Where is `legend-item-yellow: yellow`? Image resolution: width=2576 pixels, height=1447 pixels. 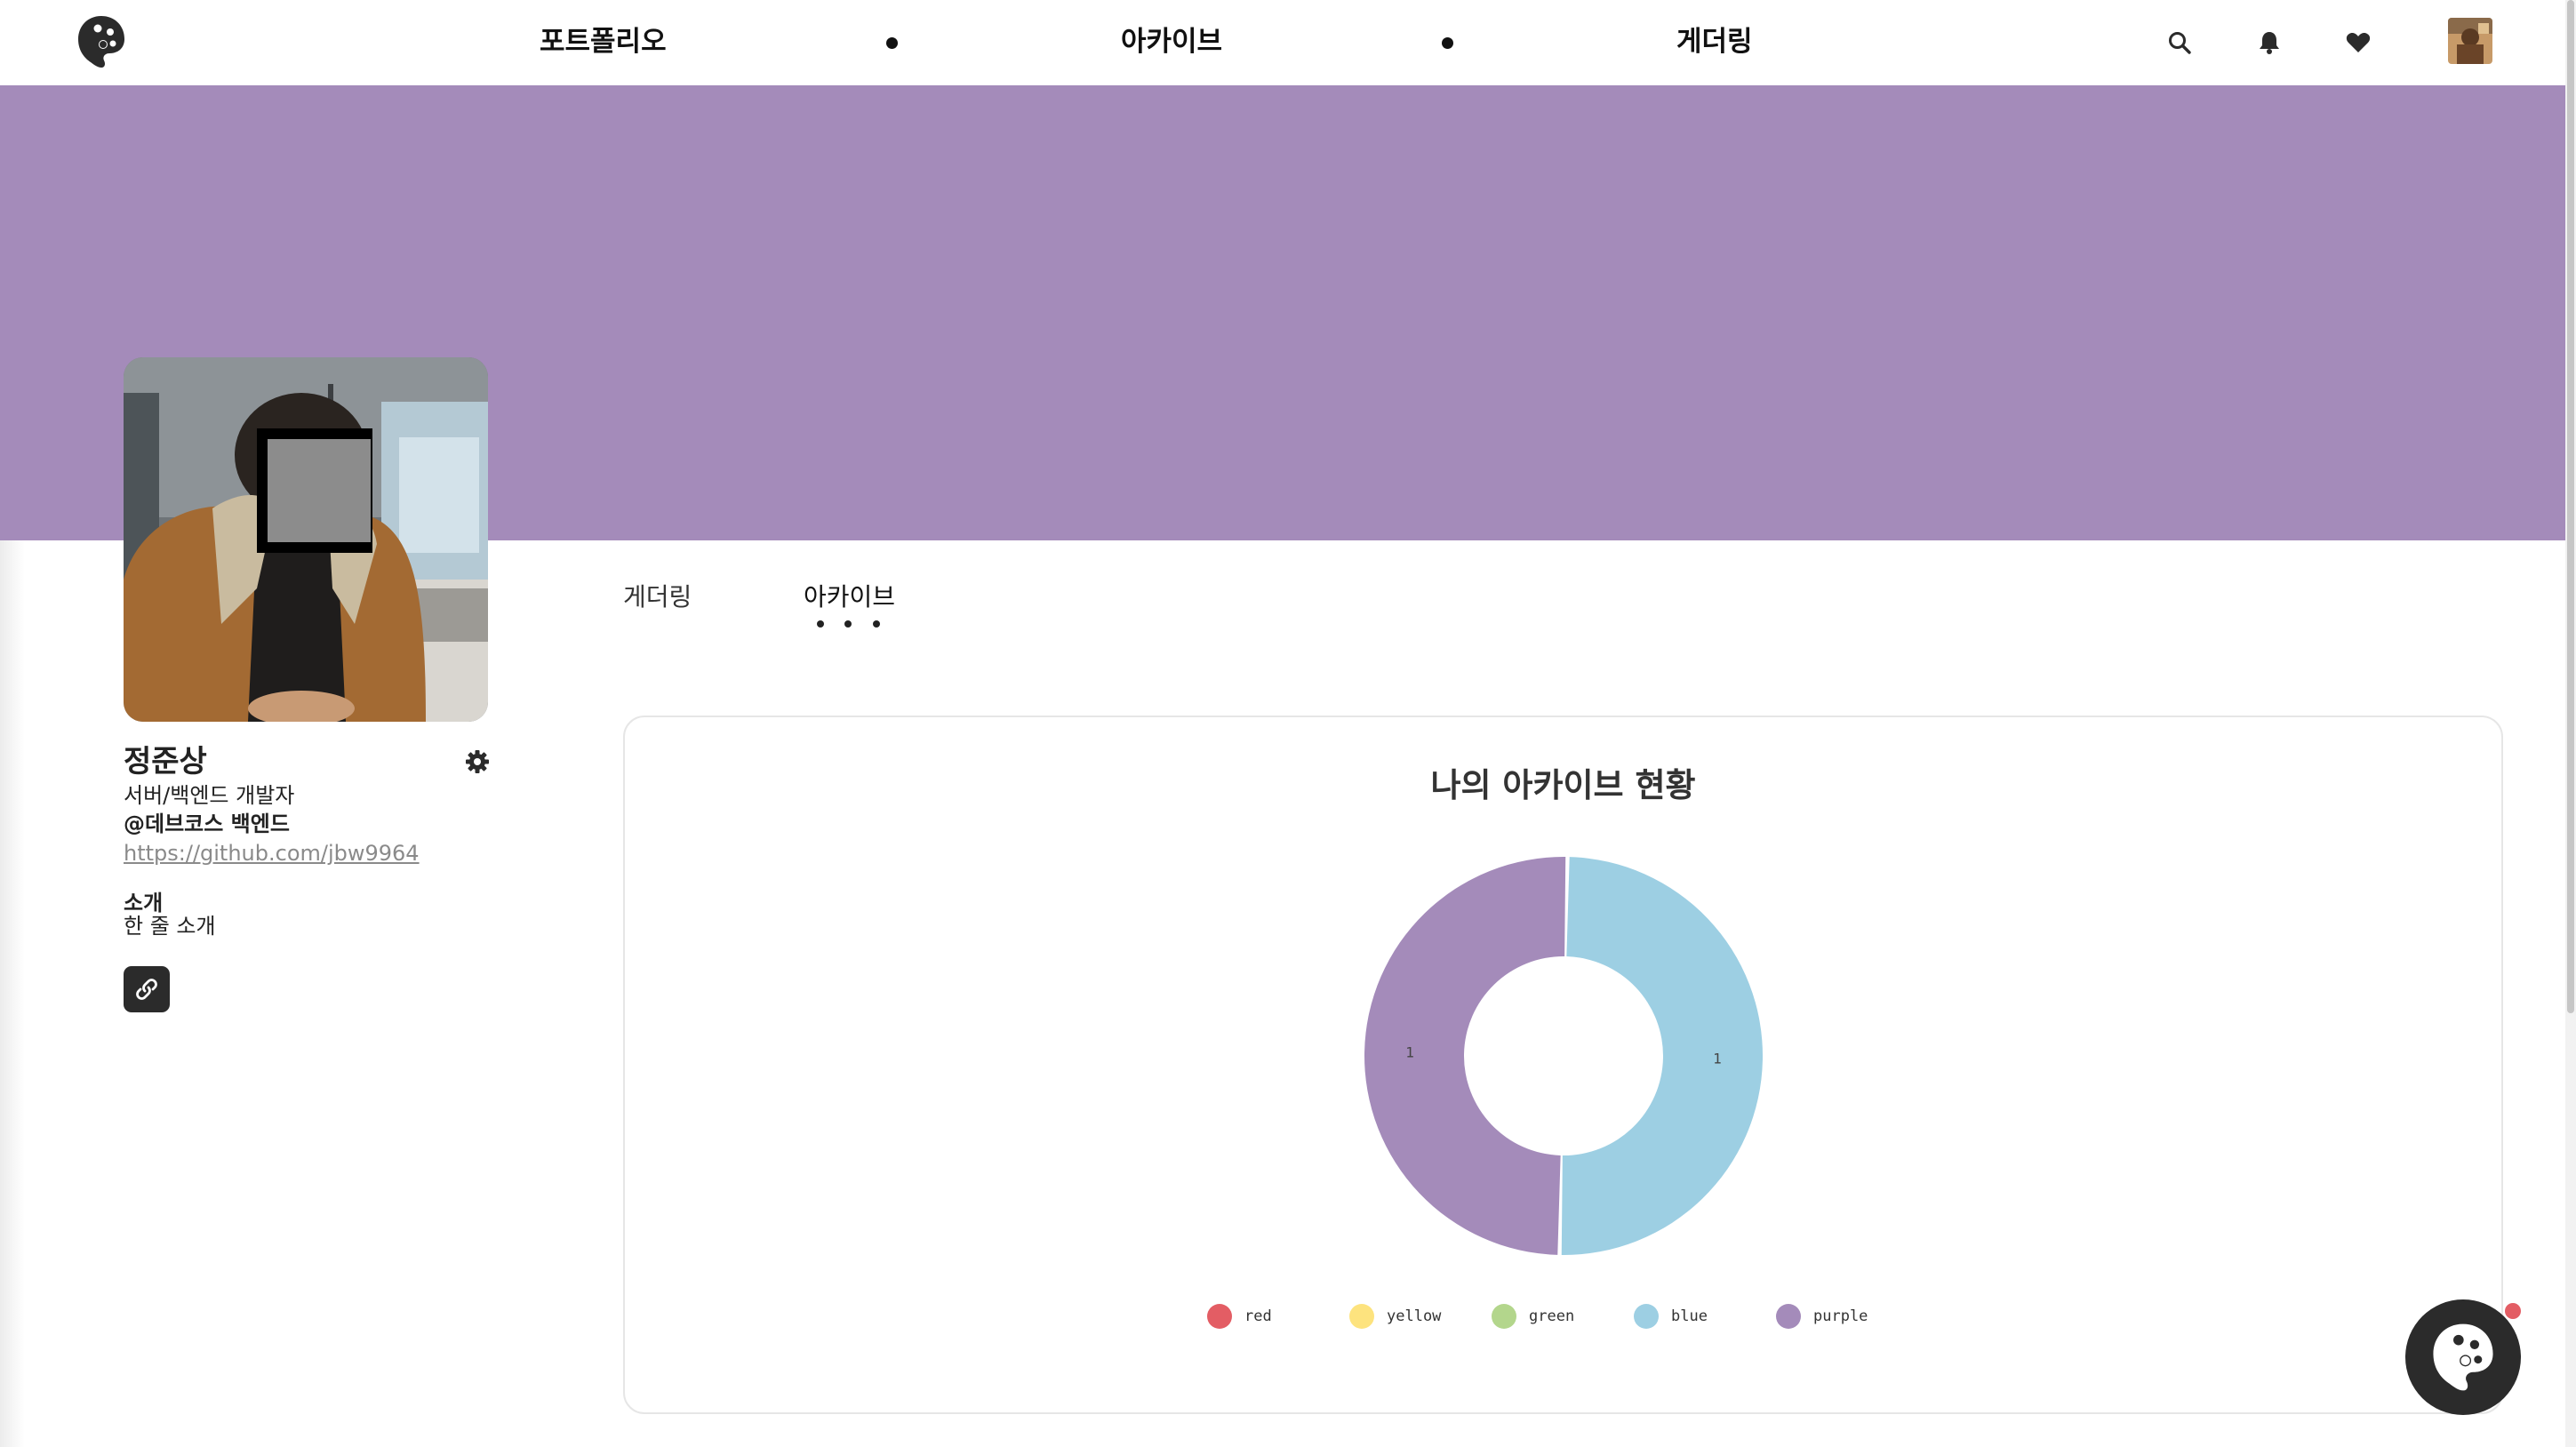 legend-item-yellow: yellow is located at coordinates (1395, 1316).